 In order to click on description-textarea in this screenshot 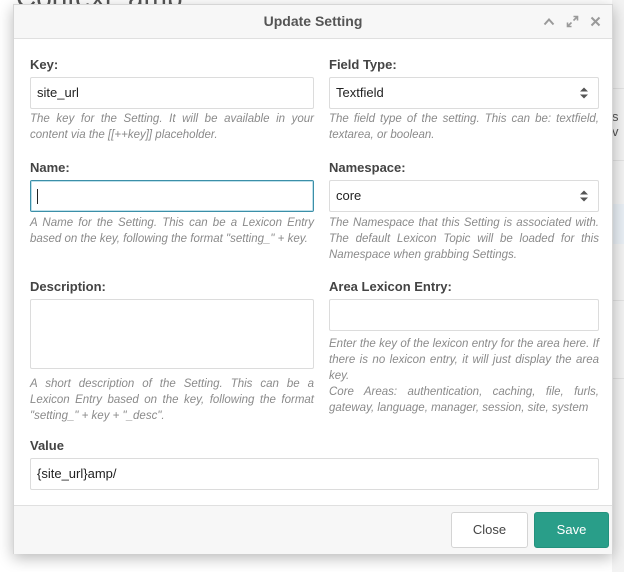, I will do `click(172, 334)`.